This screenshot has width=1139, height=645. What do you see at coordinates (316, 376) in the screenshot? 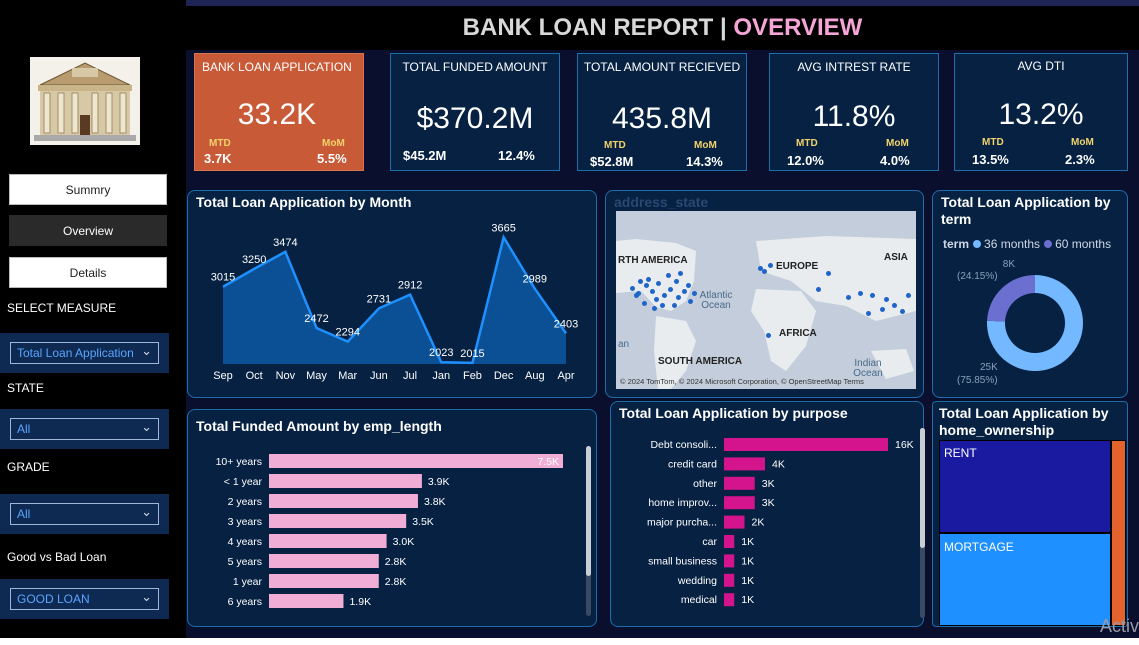
I see `month-tick-label: May` at bounding box center [316, 376].